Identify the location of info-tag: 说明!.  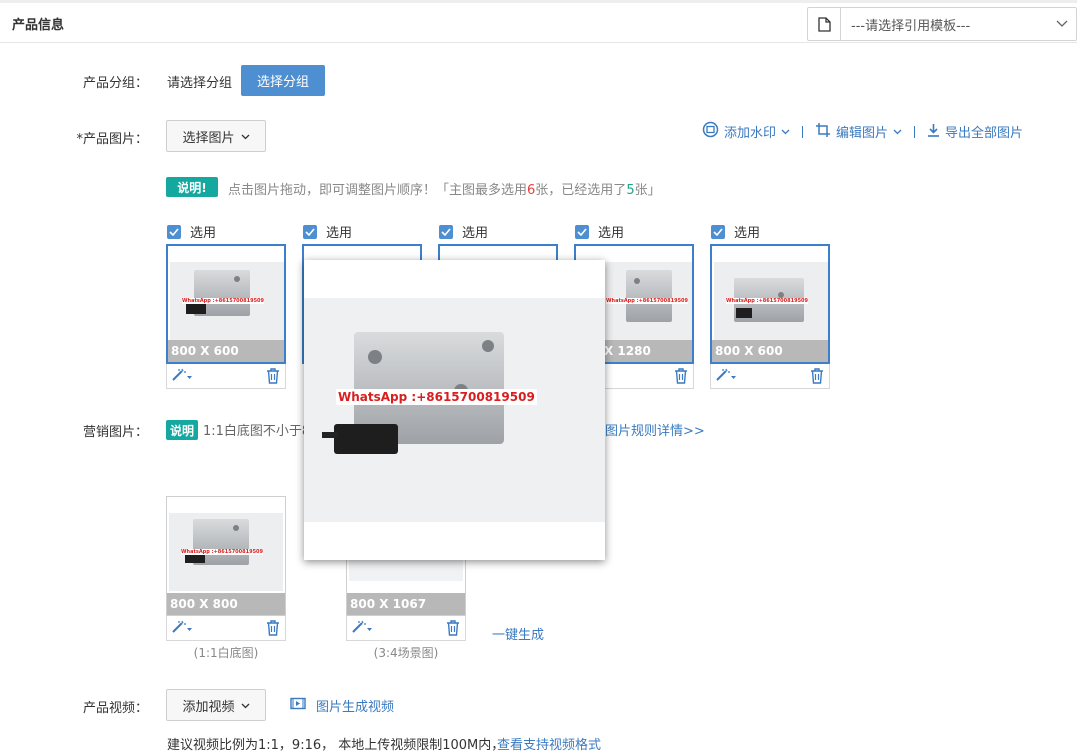
(192, 187).